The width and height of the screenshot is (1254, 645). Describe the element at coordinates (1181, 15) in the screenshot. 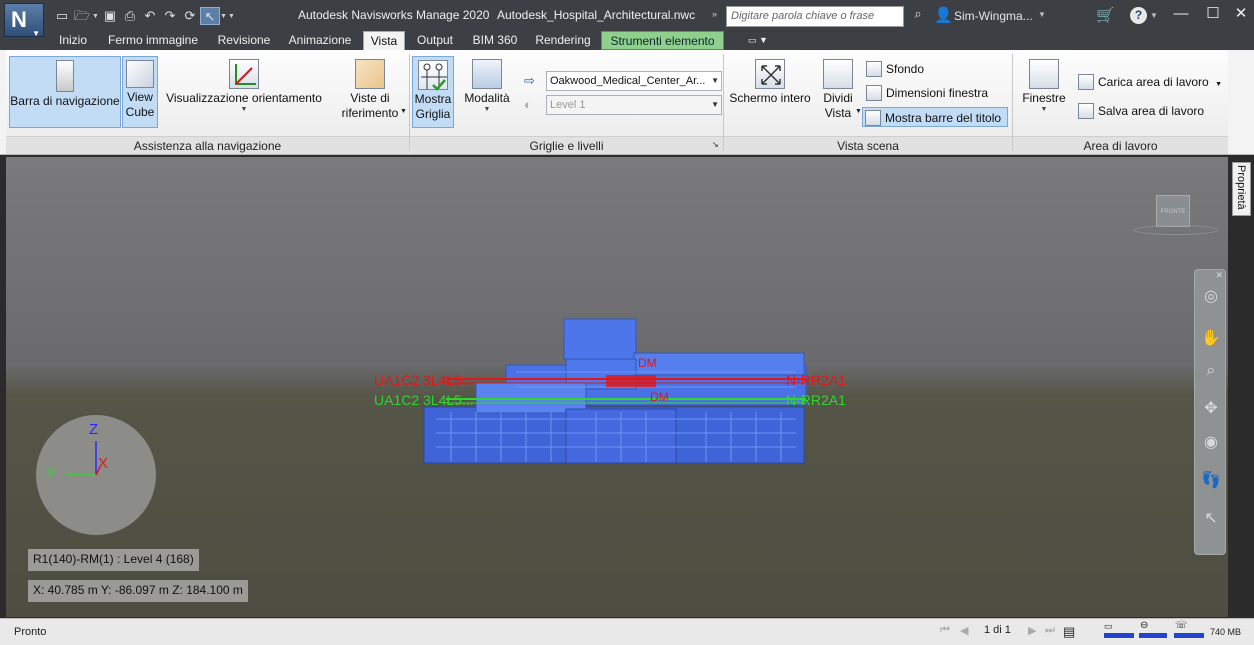

I see `minimize-button: —` at that location.